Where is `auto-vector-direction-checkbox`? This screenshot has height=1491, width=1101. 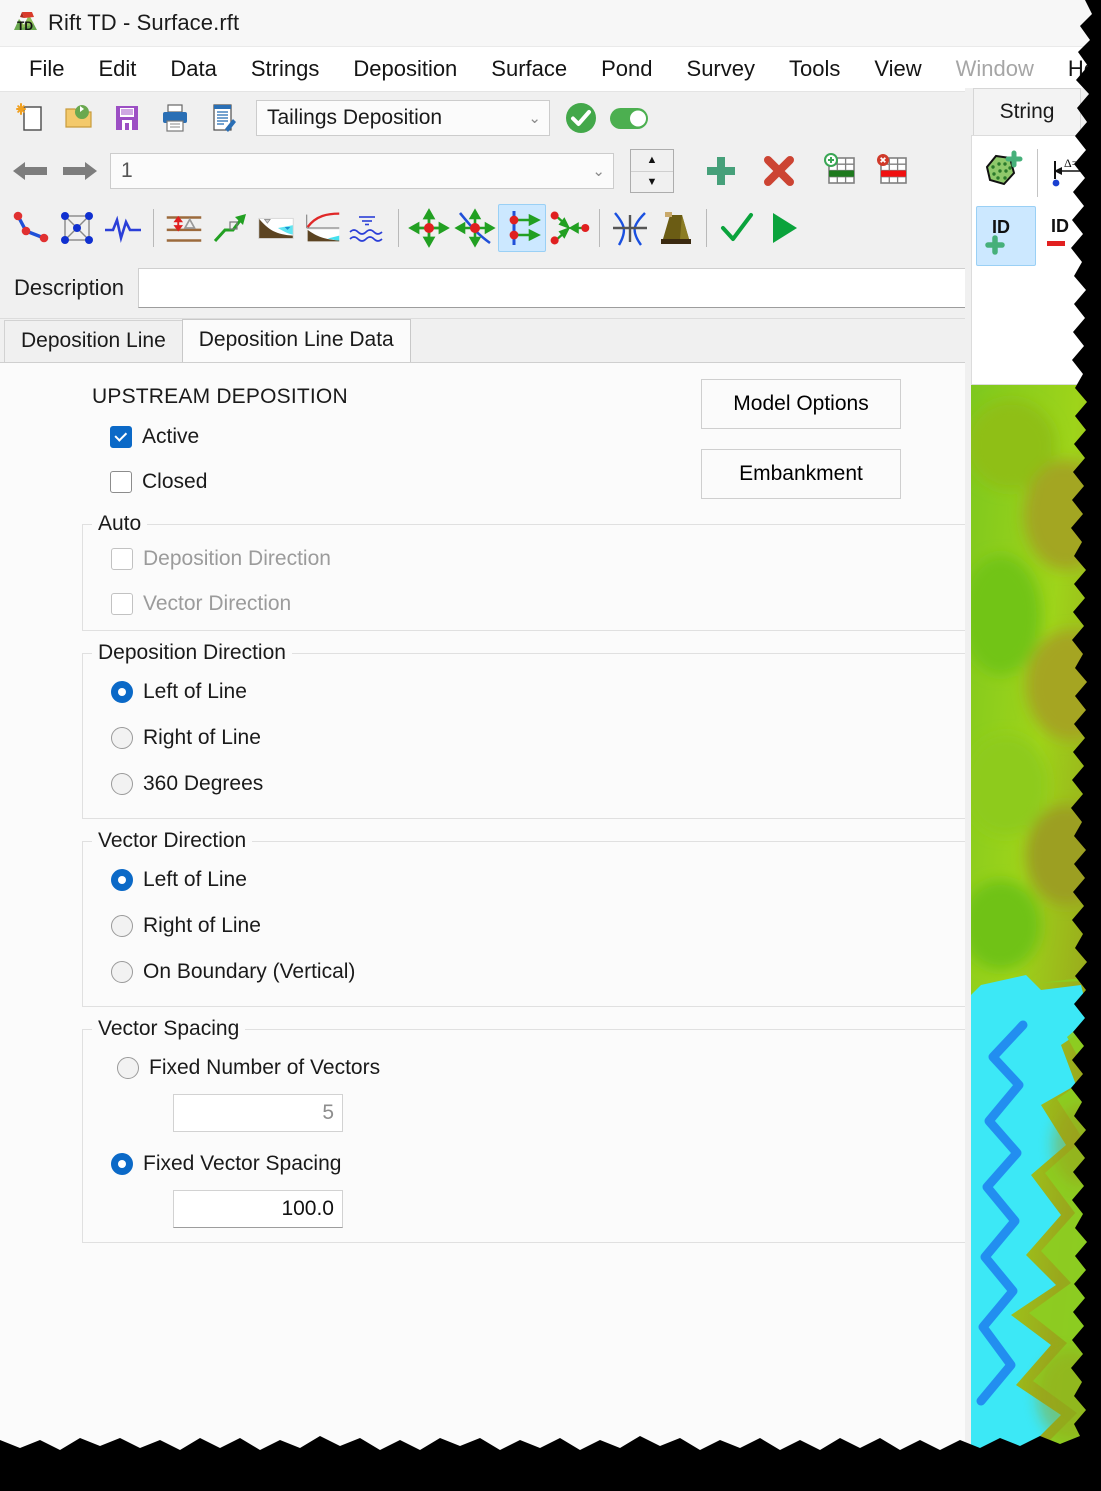
auto-vector-direction-checkbox is located at coordinates (122, 604).